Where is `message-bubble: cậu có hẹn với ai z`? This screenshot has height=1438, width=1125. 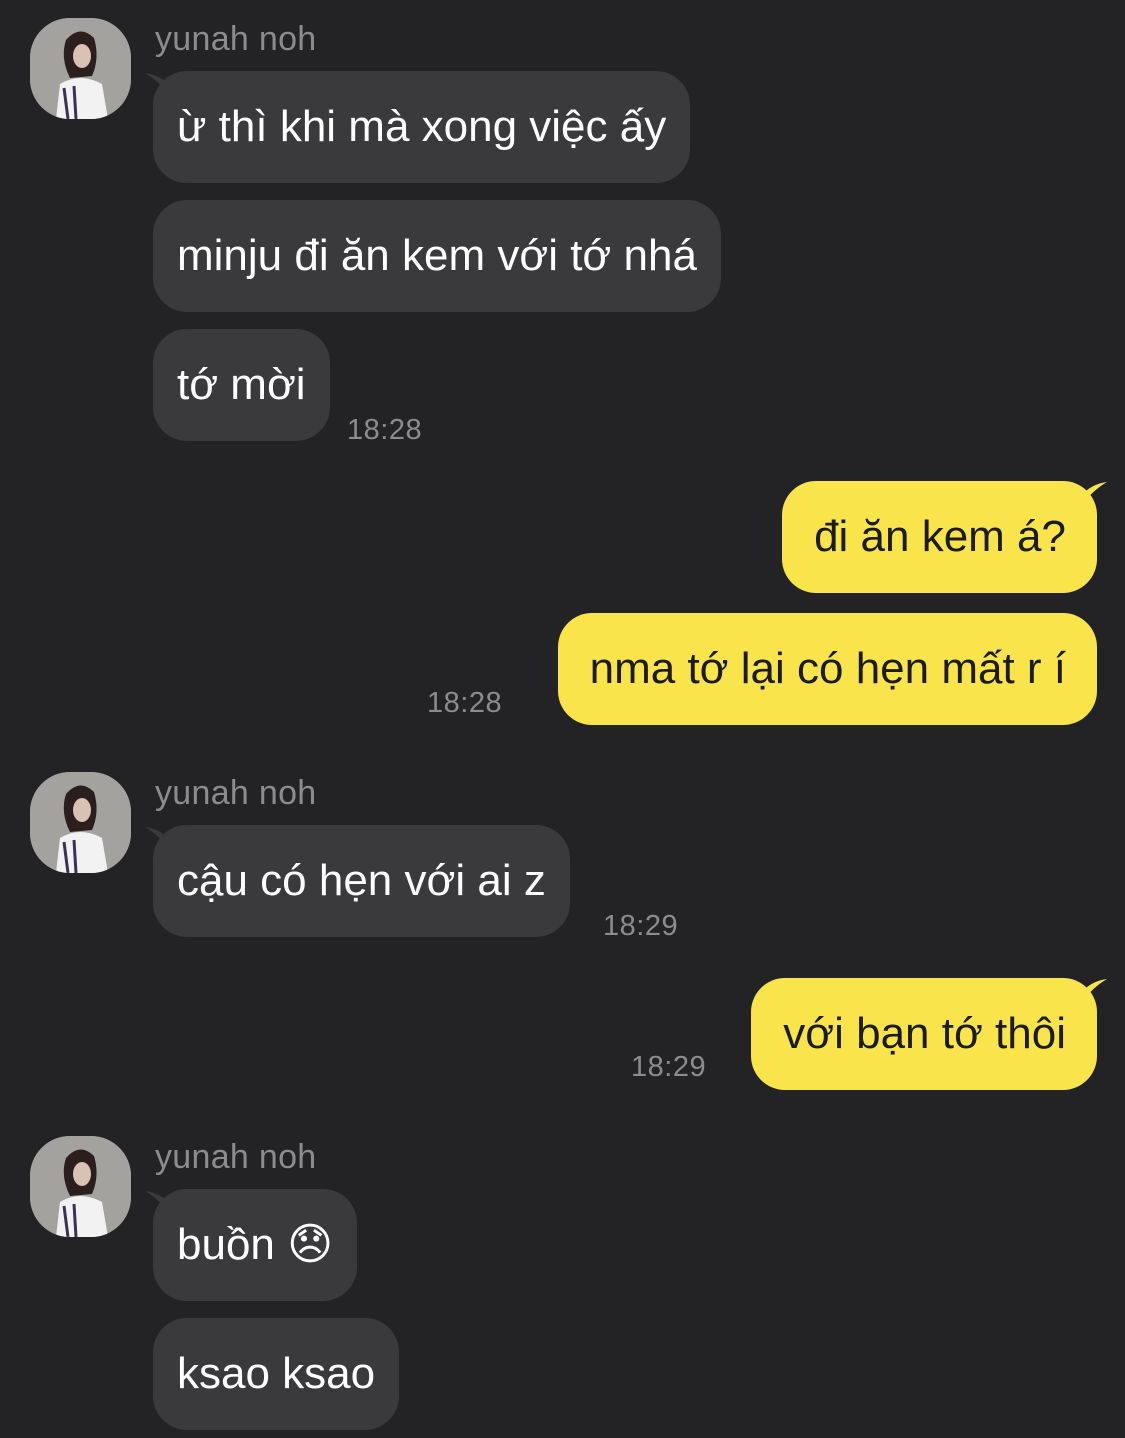
message-bubble: cậu có hẹn với ai z is located at coordinates (361, 881).